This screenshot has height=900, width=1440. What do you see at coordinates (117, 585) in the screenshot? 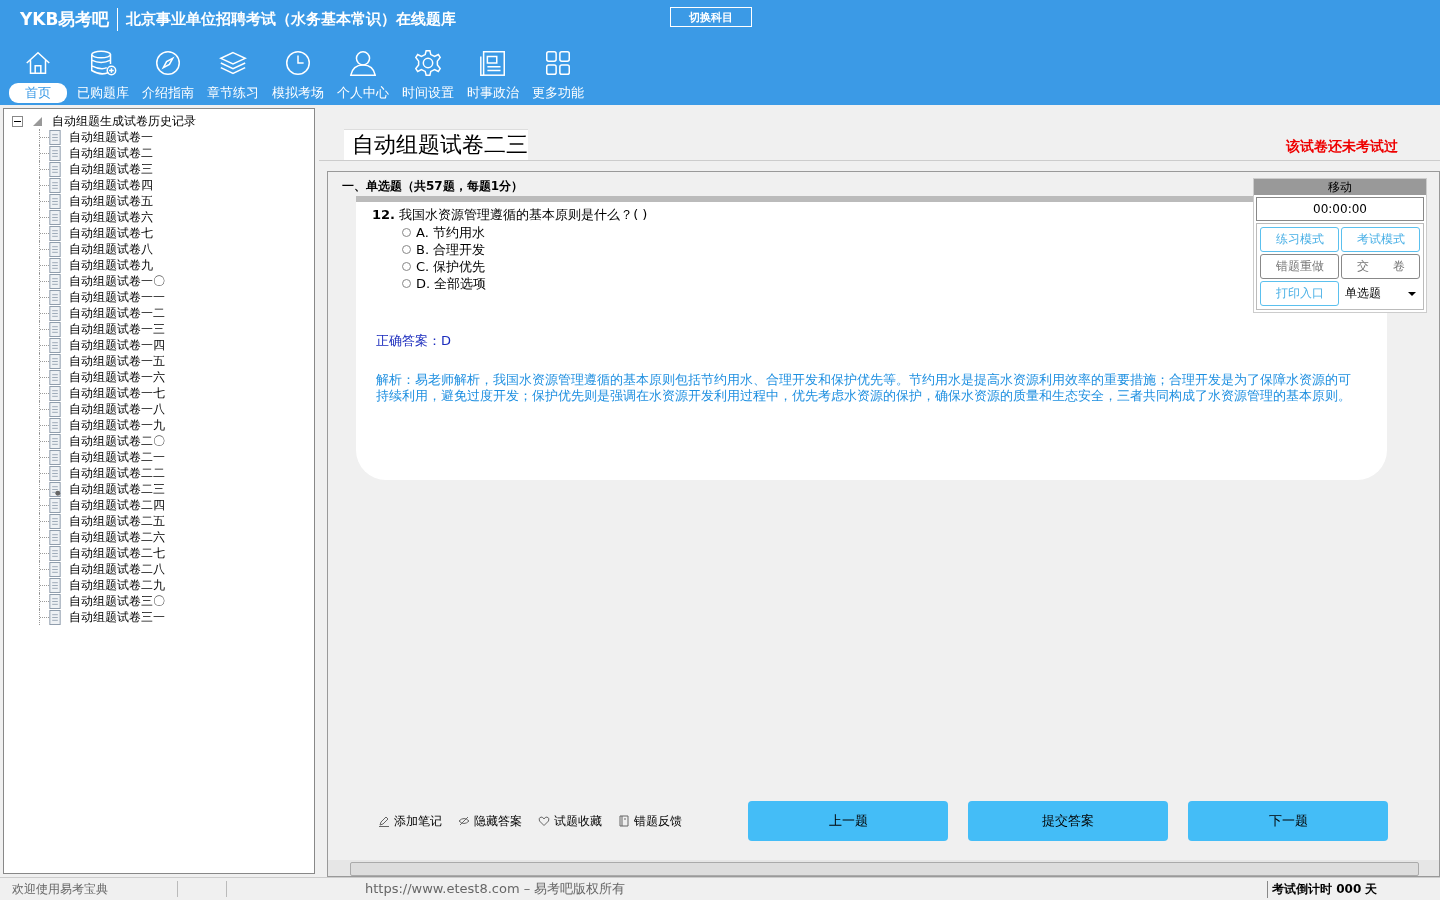
I see `tree-item: 自动组题试卷二九` at bounding box center [117, 585].